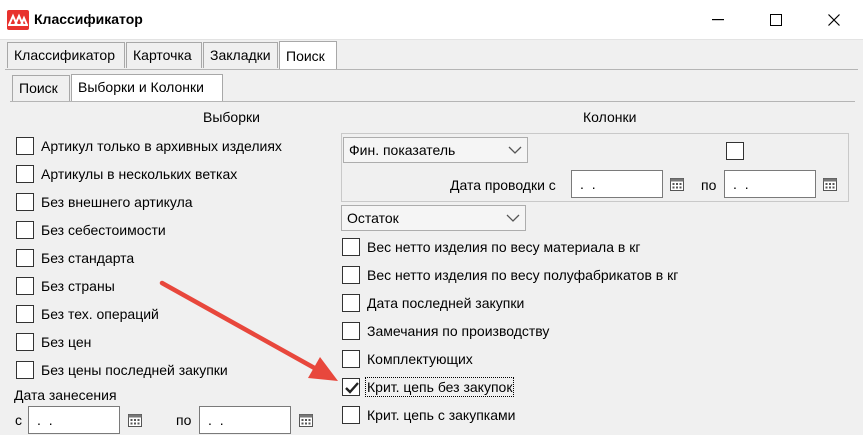  Describe the element at coordinates (245, 420) in the screenshot. I see `entry-date-to-input: . .` at that location.